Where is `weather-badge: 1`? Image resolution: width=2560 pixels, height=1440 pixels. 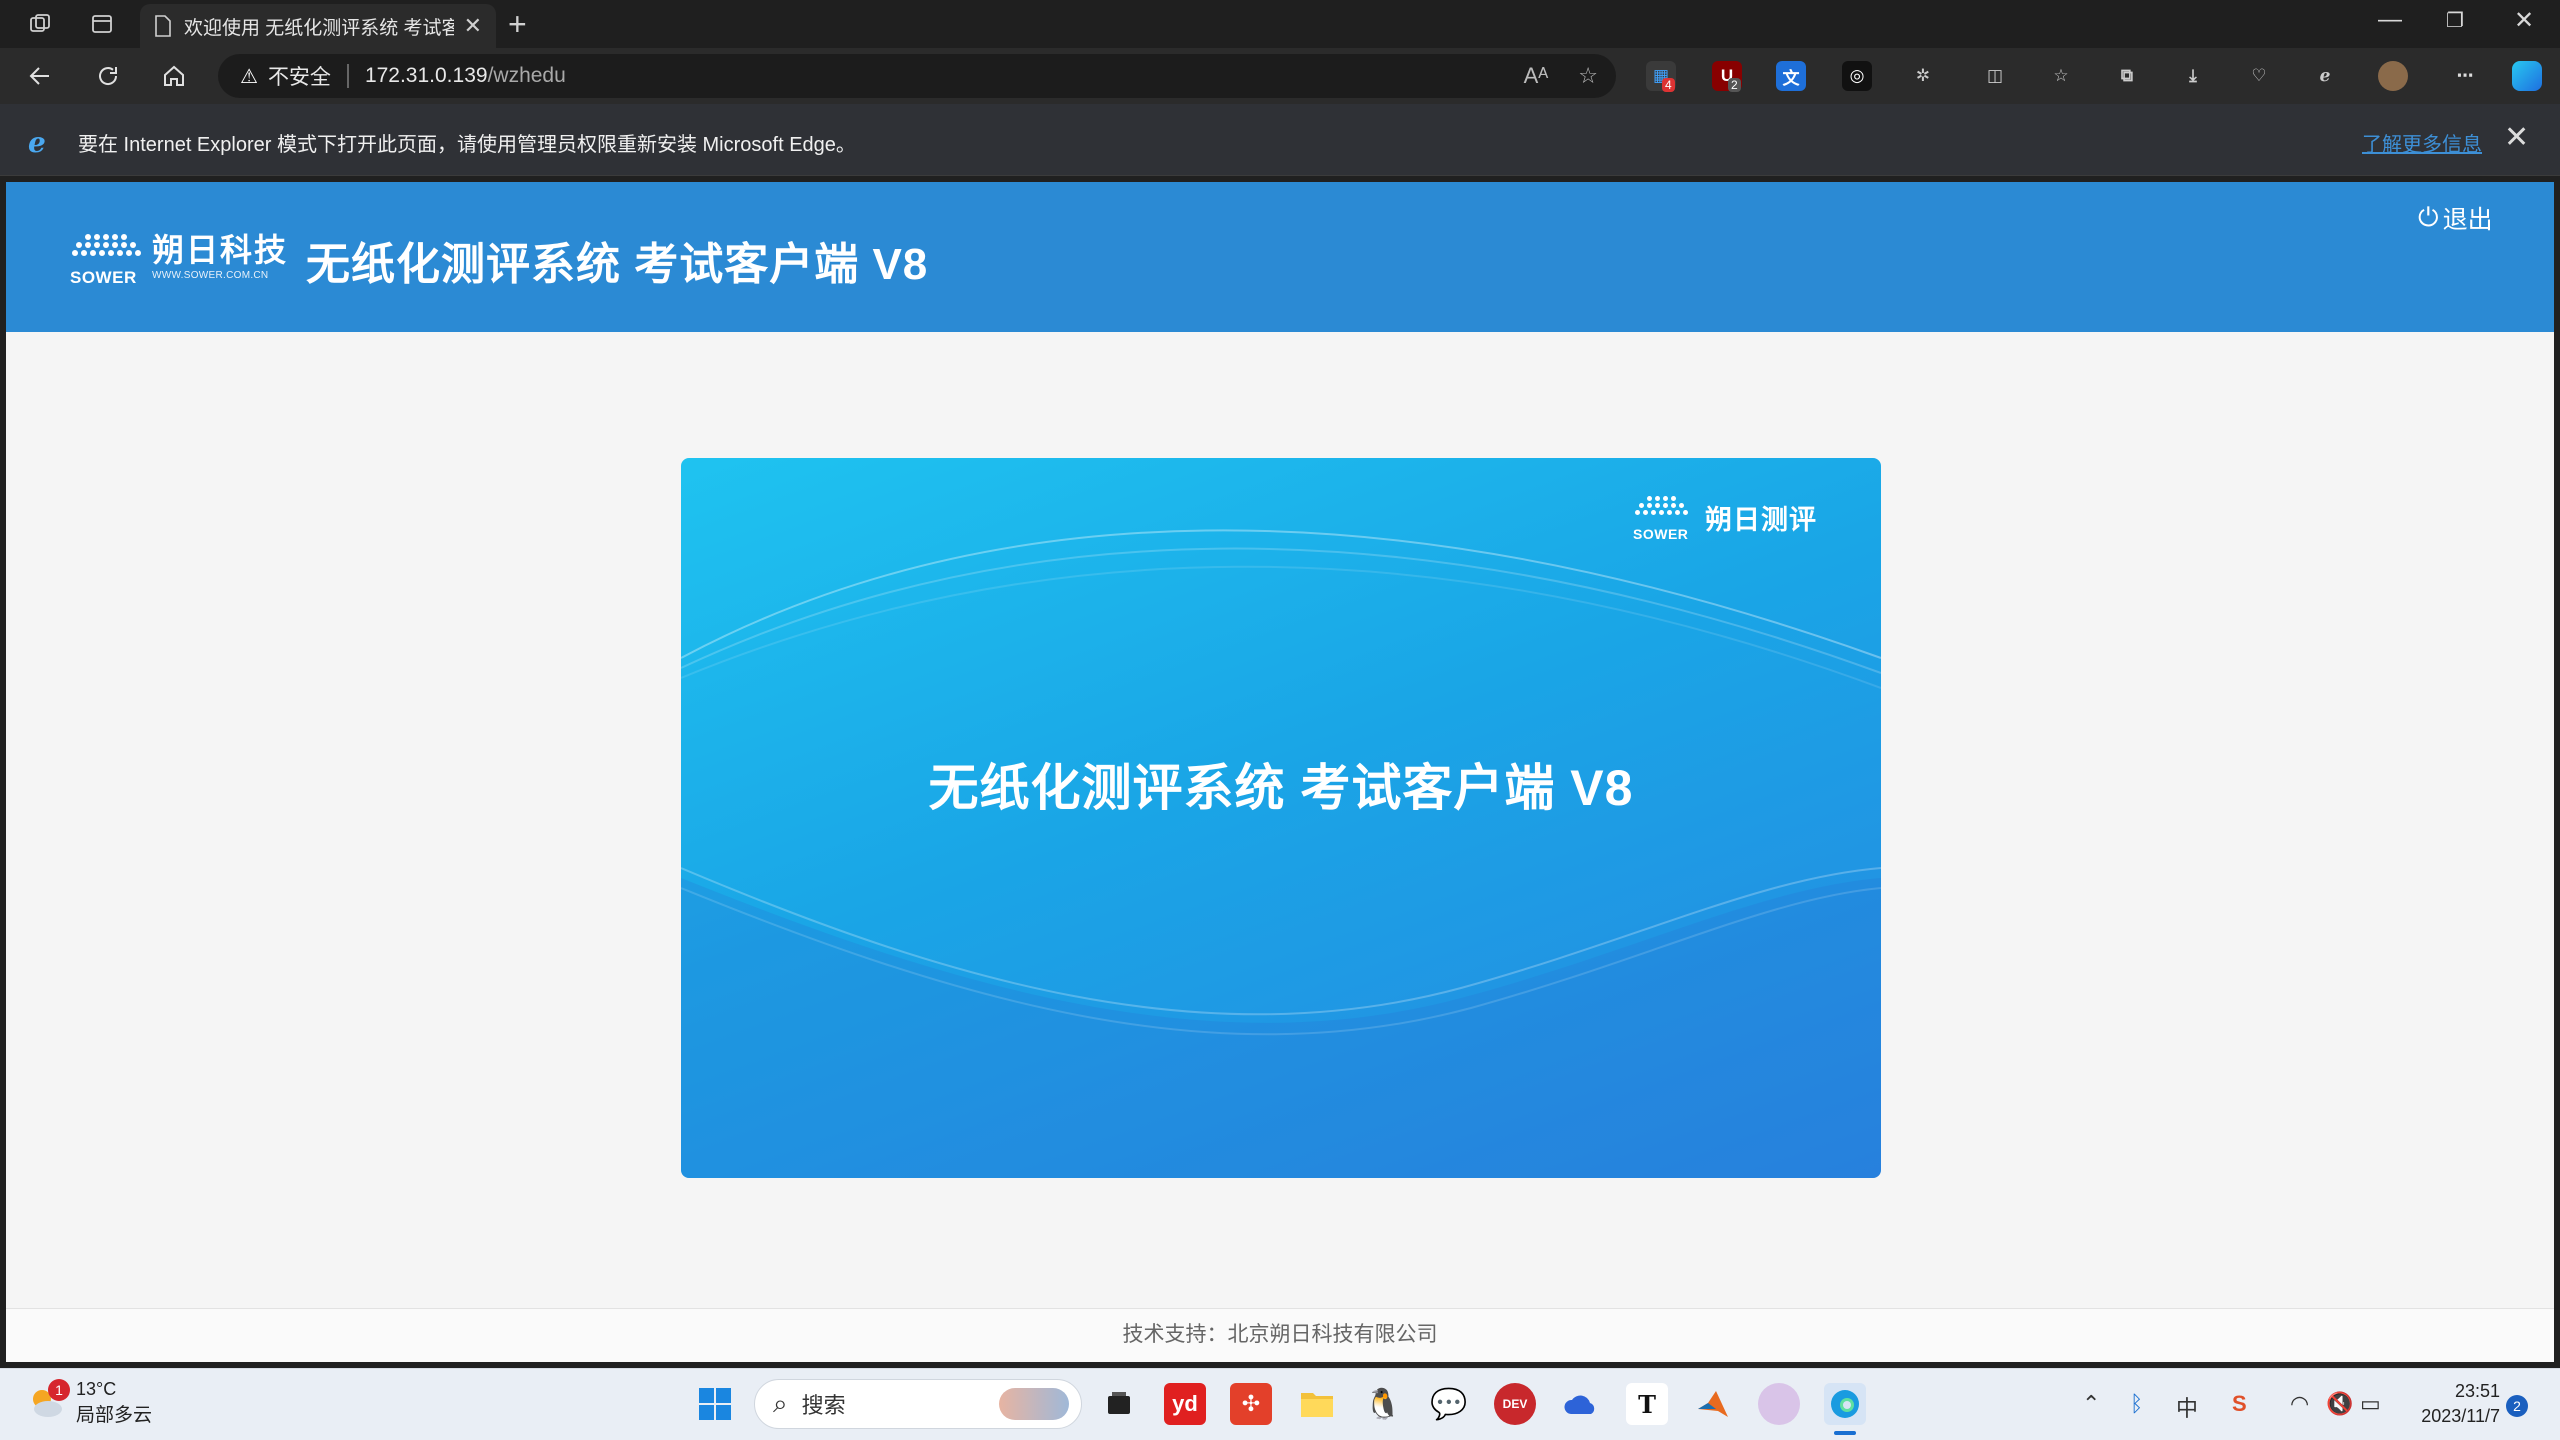
weather-badge: 1 is located at coordinates (59, 1390).